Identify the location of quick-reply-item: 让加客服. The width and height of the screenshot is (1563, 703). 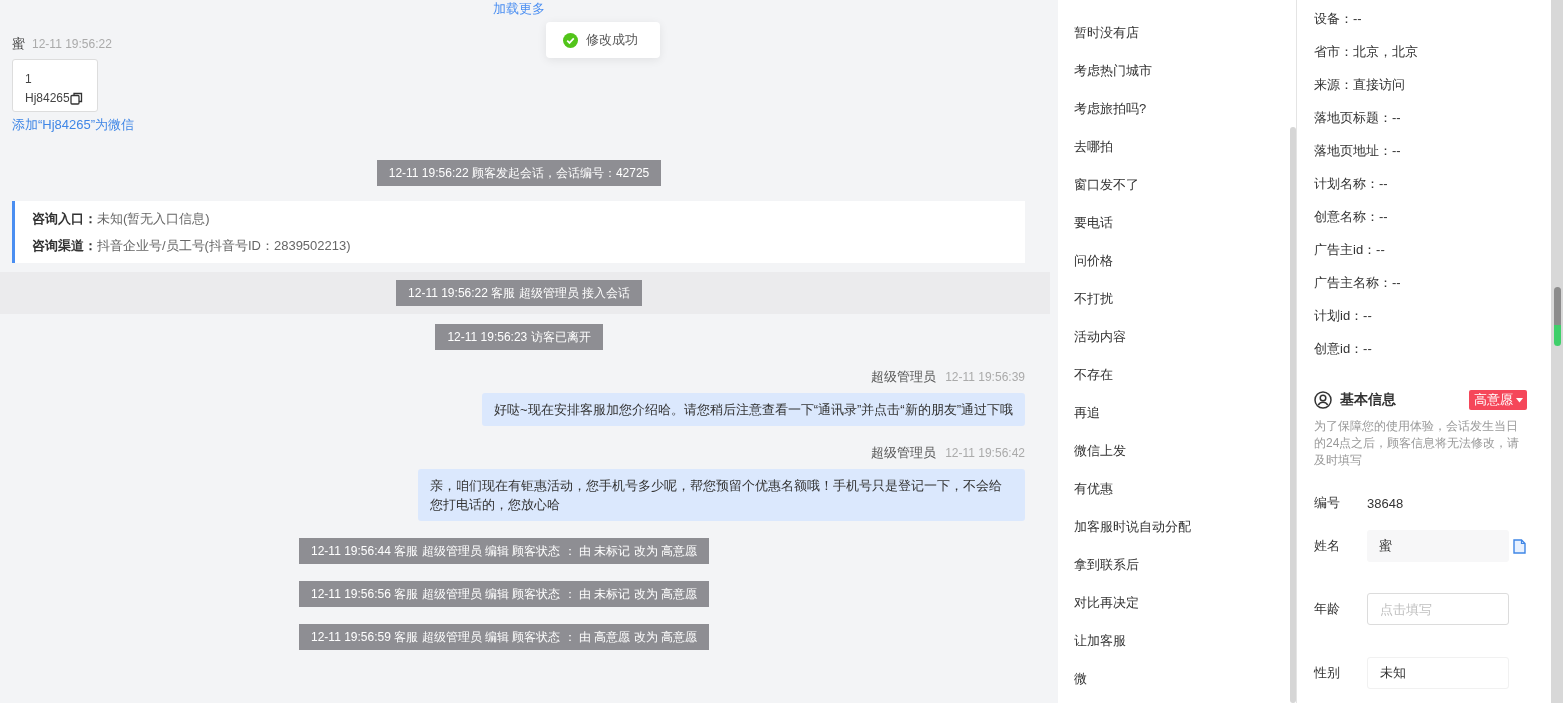
(1100, 641).